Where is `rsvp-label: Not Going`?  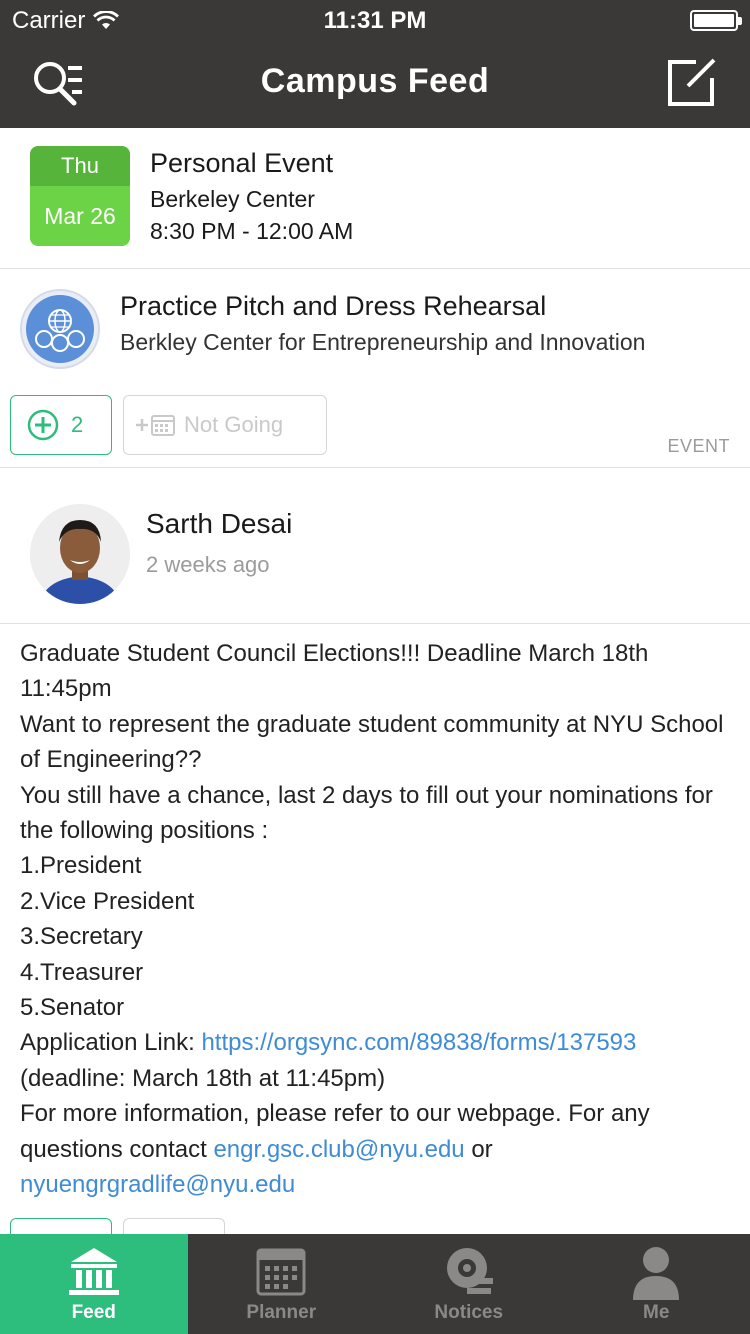
rsvp-label: Not Going is located at coordinates (234, 424).